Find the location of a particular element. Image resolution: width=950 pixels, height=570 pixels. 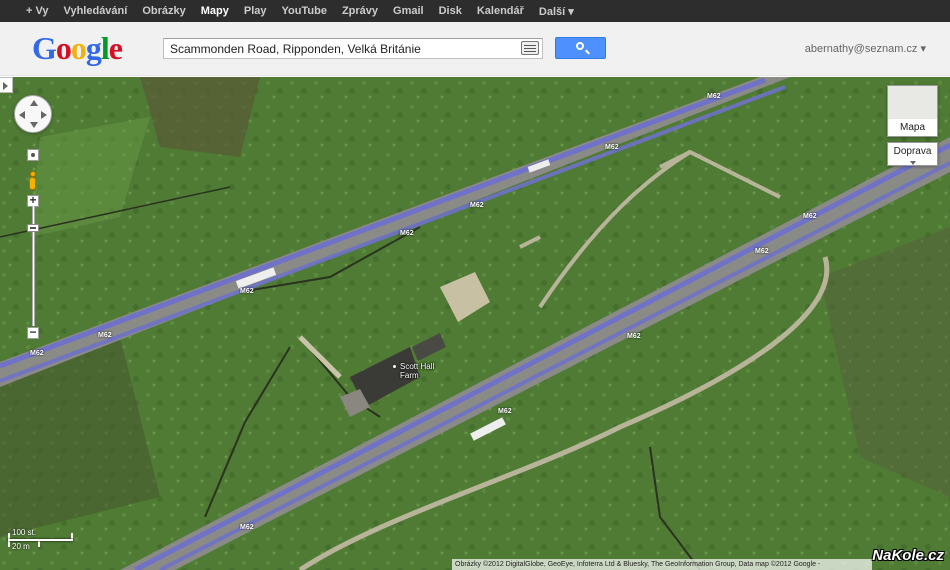

place-label: Scott Hall Farm is located at coordinates (420, 371).